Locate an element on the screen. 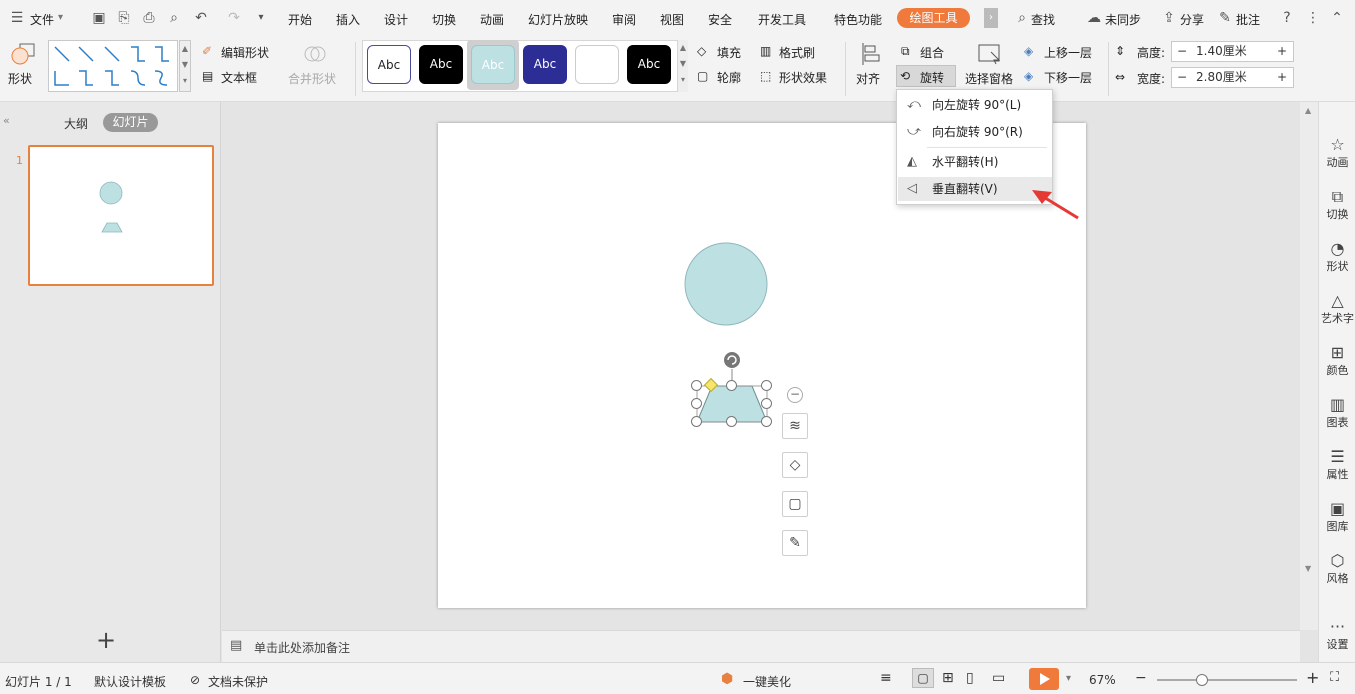 This screenshot has height=694, width=1355. collapse-ribbon-icon: ⌃ is located at coordinates (1337, 18).